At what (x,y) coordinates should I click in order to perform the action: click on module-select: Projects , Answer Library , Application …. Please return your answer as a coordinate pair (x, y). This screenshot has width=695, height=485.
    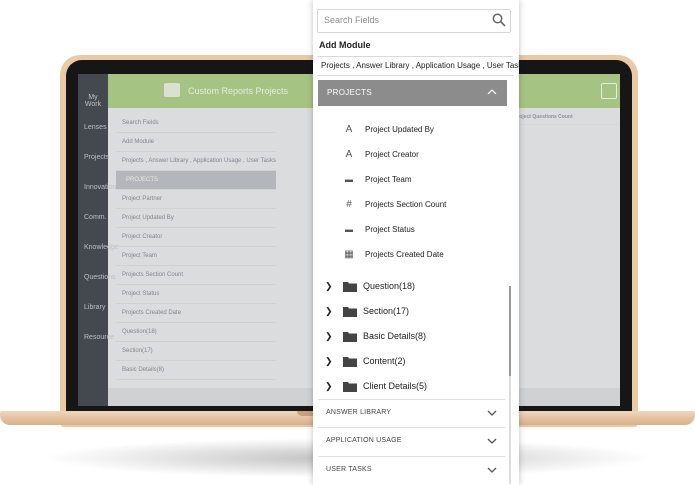
    Looking at the image, I should click on (418, 66).